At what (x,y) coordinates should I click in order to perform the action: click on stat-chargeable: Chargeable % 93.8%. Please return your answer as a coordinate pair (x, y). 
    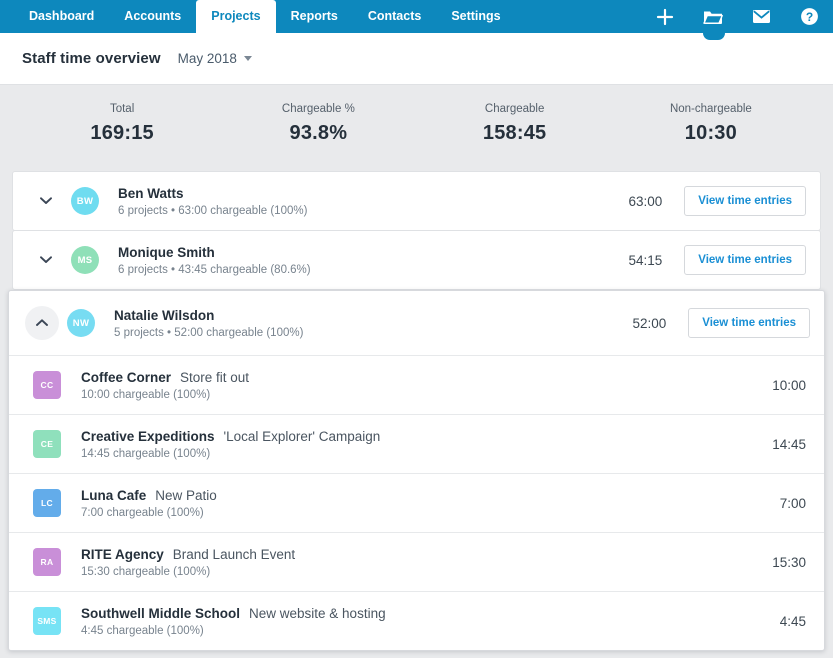
    Looking at the image, I should click on (318, 124).